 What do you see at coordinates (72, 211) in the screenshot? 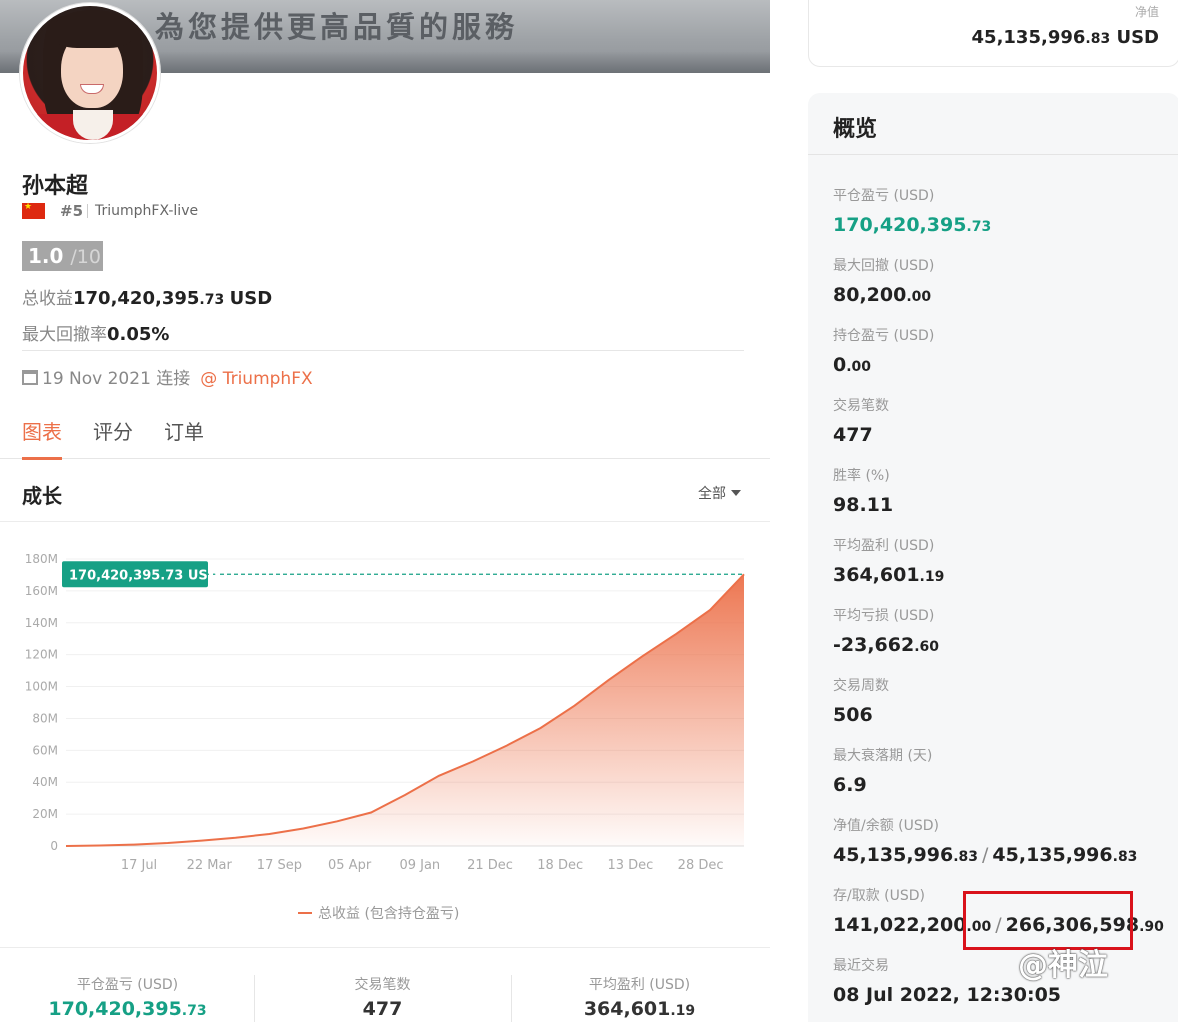
I see `trader-rank: #5` at bounding box center [72, 211].